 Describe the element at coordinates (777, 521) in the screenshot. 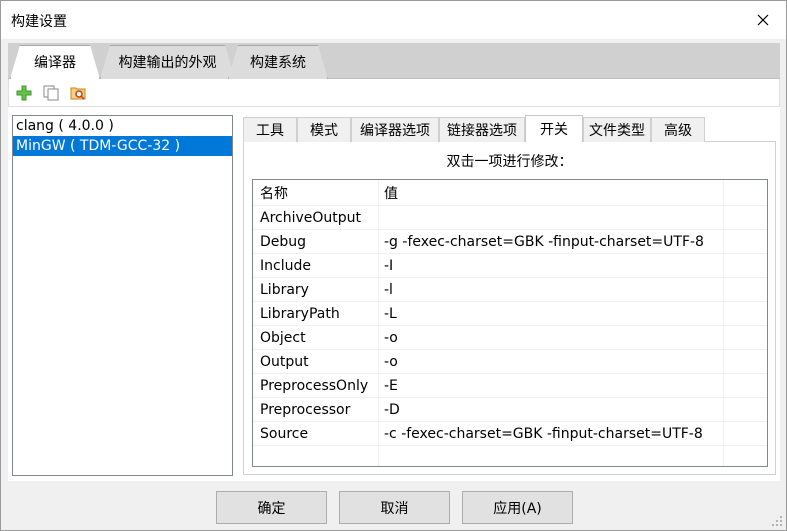

I see `resize-grip-icon` at that location.